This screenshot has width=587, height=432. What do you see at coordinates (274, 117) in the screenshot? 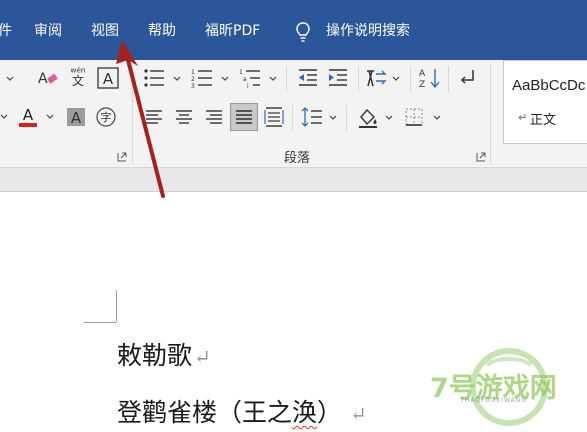
I see `distributed-icon` at bounding box center [274, 117].